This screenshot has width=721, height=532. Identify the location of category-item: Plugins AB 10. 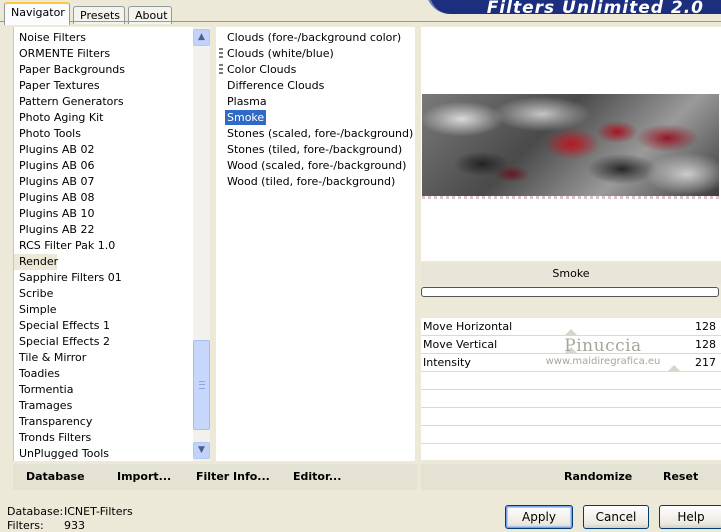
(103, 214).